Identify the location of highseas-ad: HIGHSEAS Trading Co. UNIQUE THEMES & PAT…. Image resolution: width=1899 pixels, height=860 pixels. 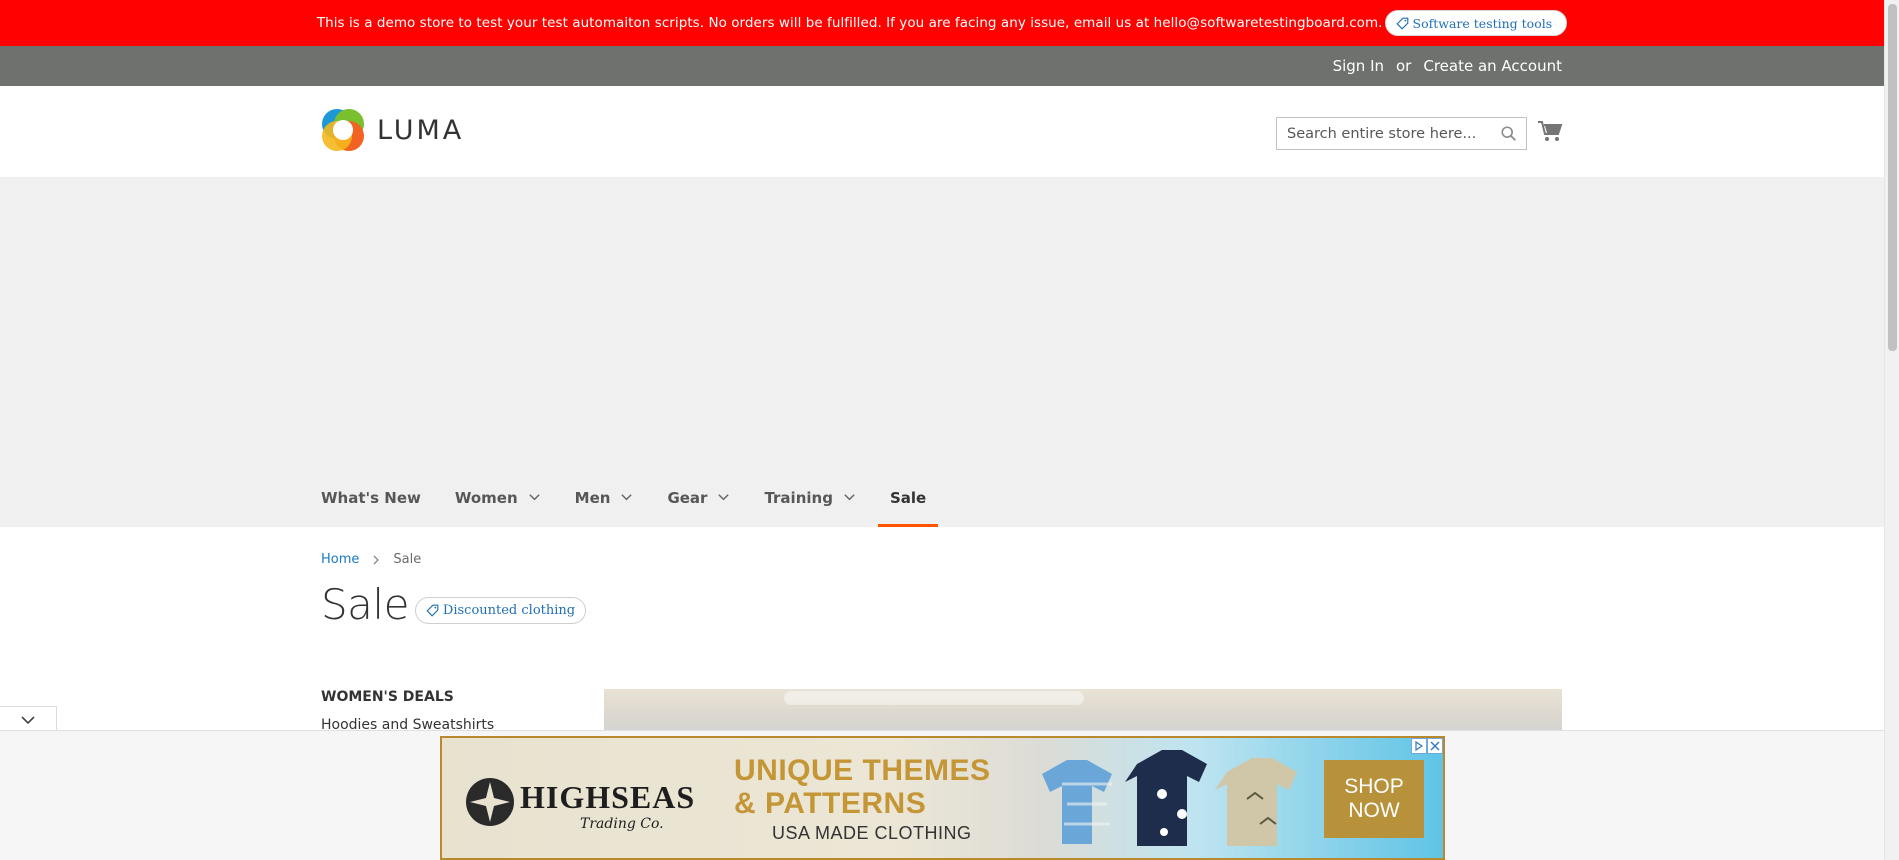
(942, 798).